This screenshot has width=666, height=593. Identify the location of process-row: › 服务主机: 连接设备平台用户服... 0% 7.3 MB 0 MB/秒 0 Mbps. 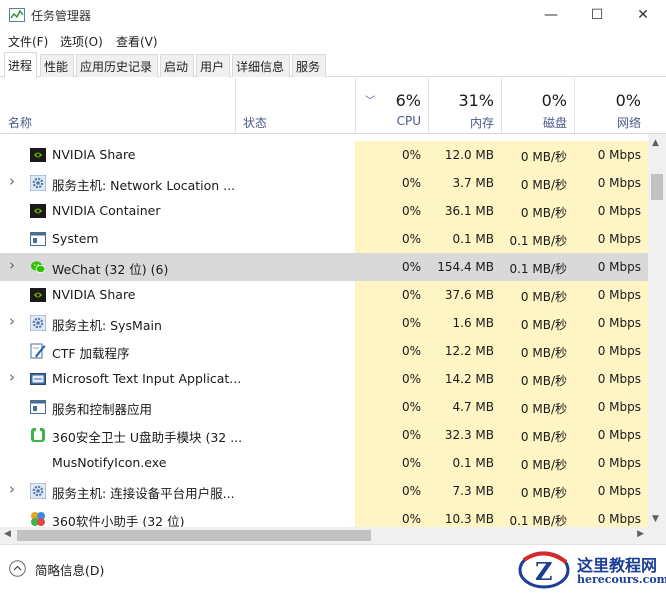
(324, 491).